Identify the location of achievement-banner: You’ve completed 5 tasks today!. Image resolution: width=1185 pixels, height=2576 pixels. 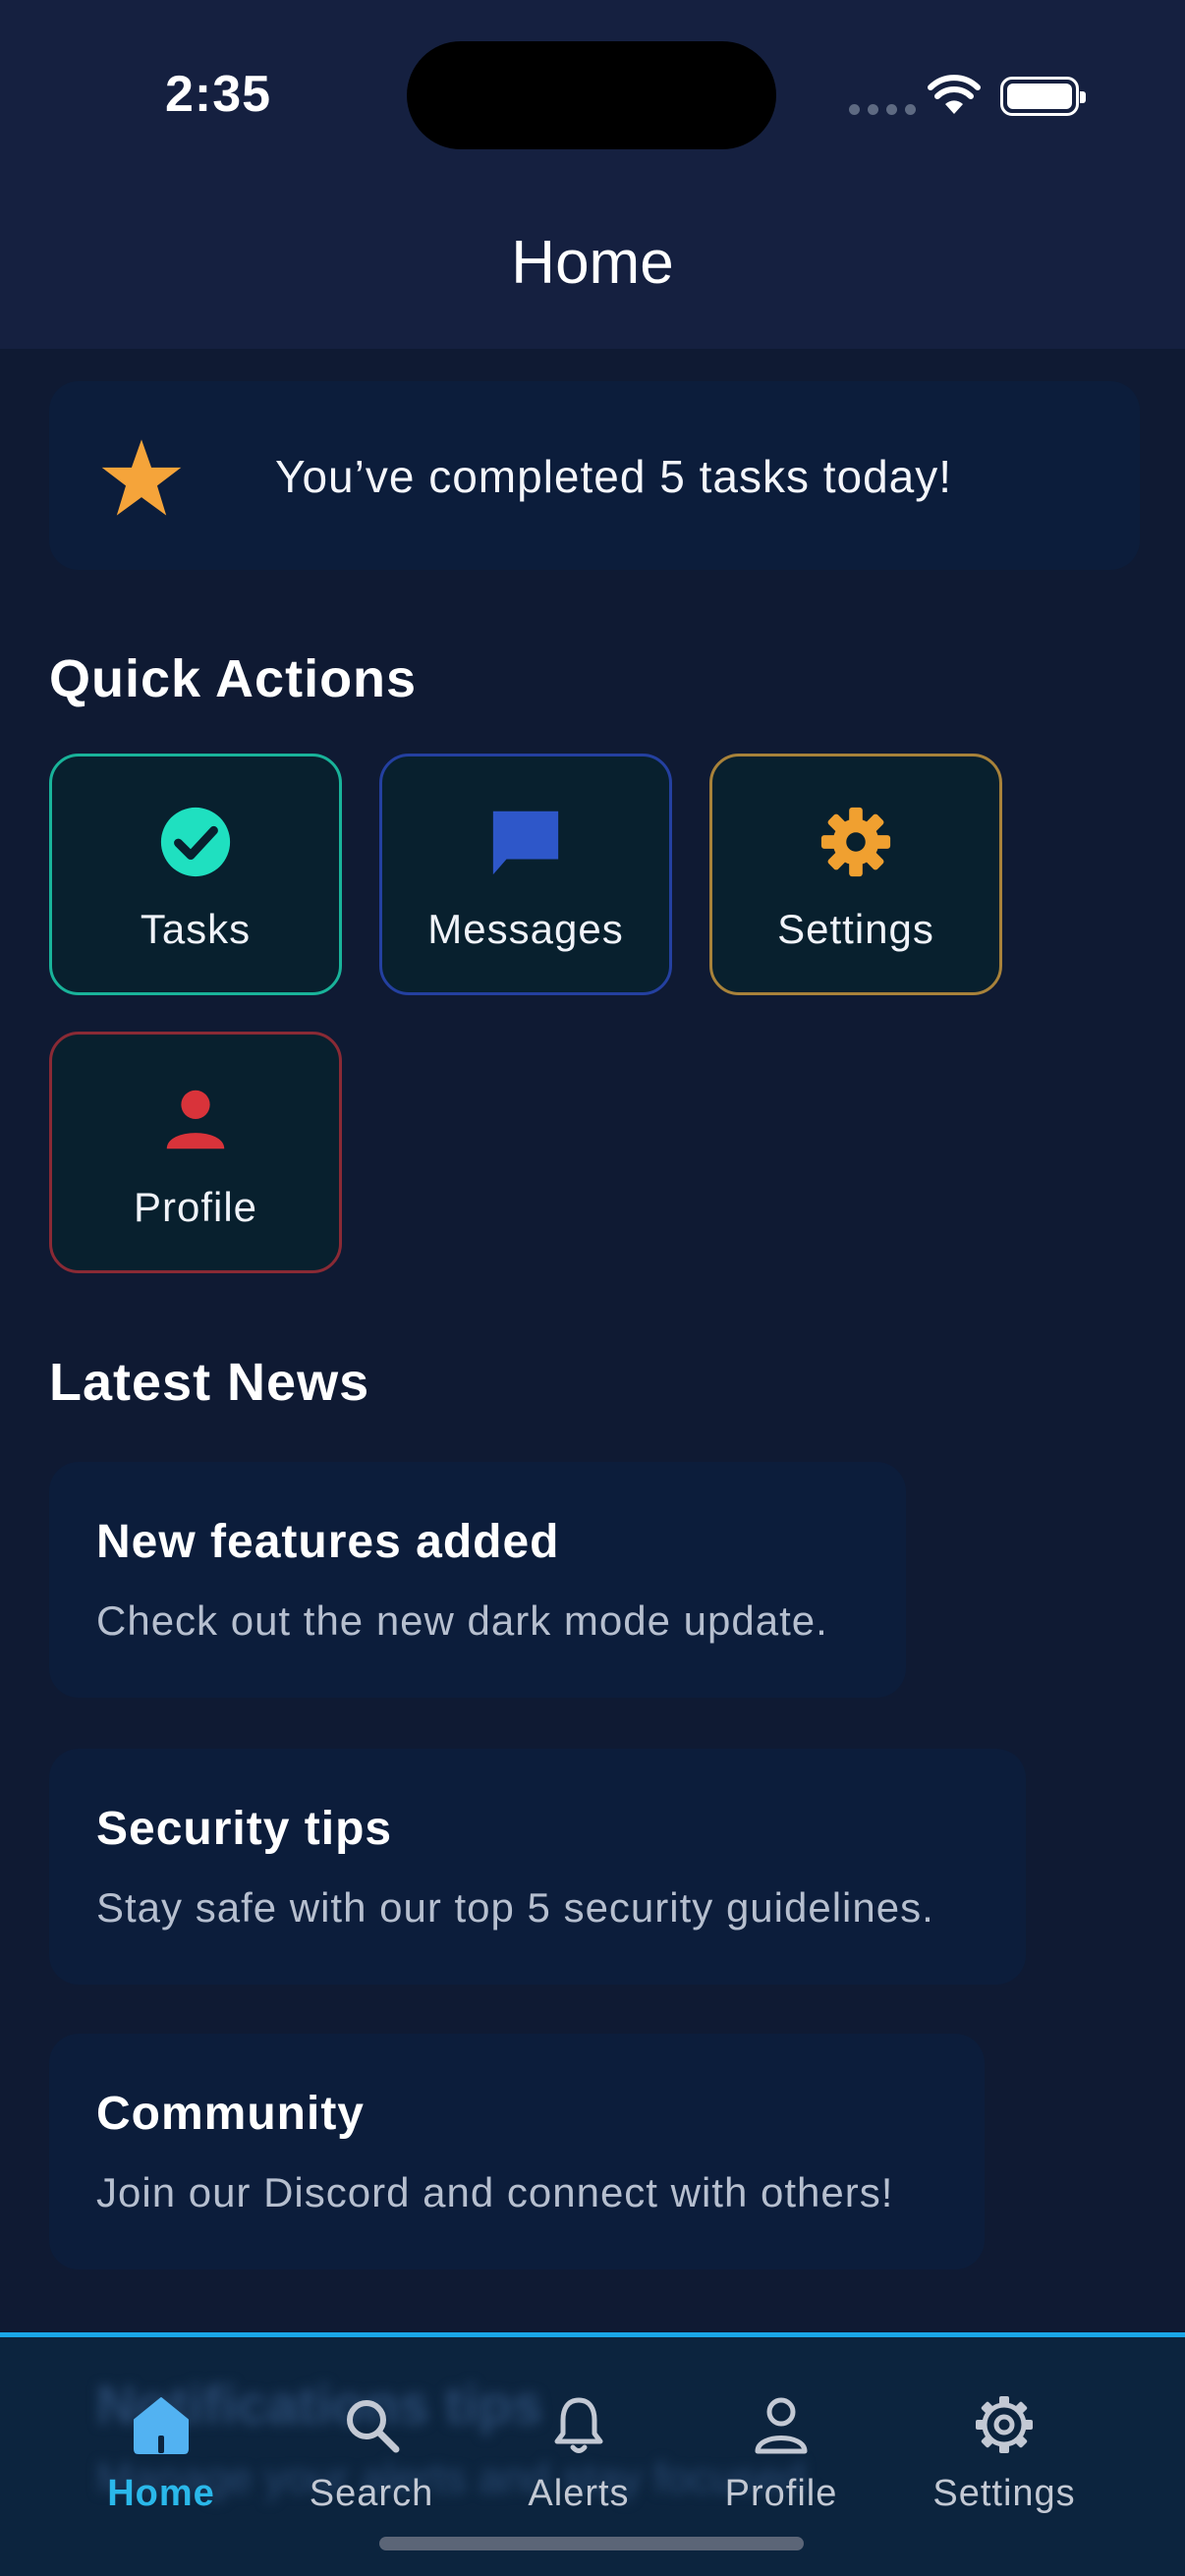
(594, 475).